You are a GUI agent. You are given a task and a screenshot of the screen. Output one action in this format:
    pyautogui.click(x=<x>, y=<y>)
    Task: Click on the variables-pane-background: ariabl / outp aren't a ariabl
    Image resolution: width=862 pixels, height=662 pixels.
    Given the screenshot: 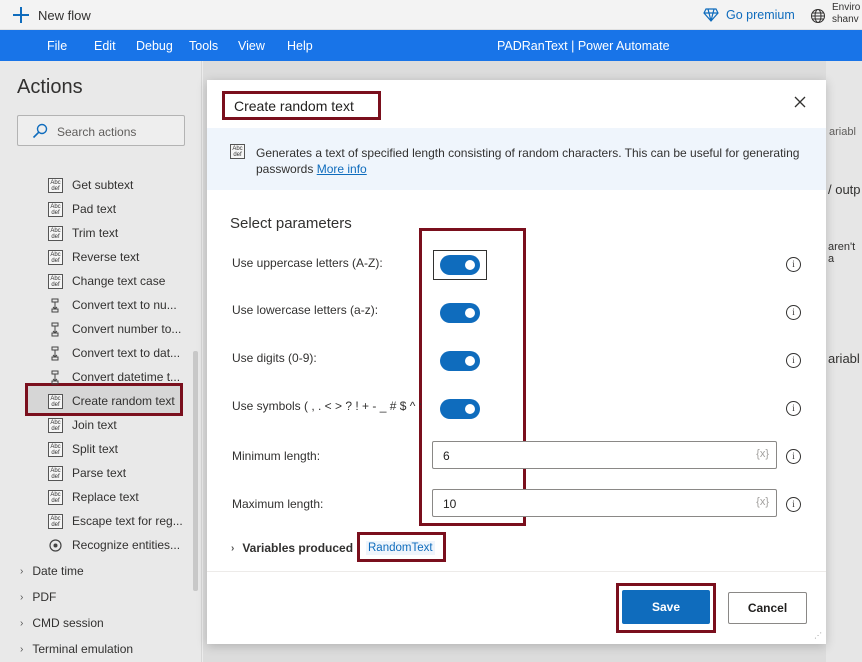 What is the action you would take?
    pyautogui.click(x=844, y=361)
    